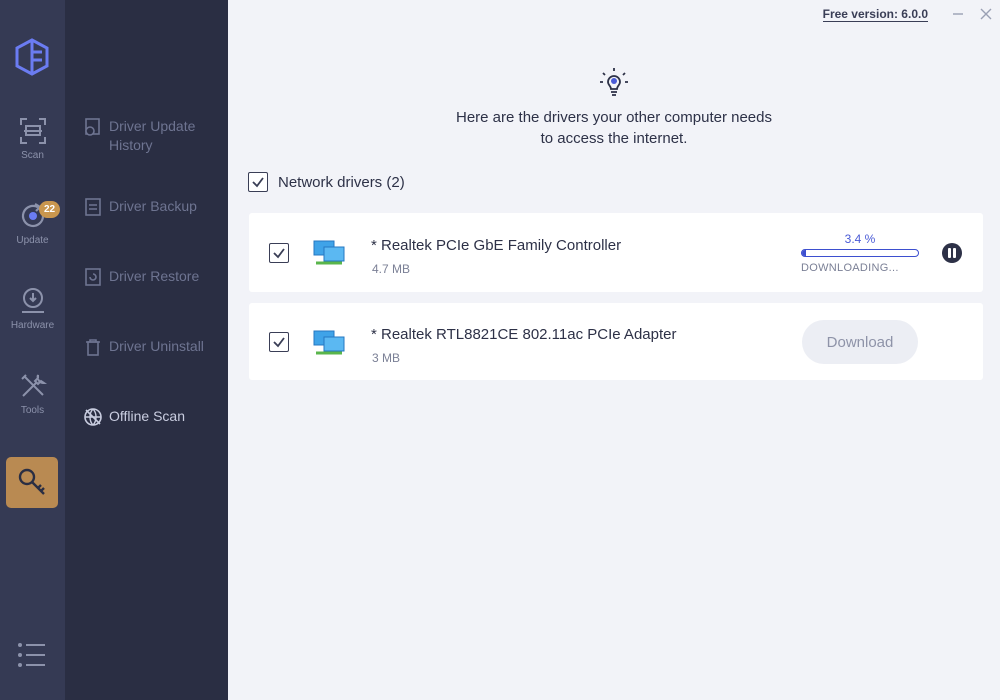 The image size is (1000, 700). I want to click on rail-item-hardware: Hardware, so click(32, 321).